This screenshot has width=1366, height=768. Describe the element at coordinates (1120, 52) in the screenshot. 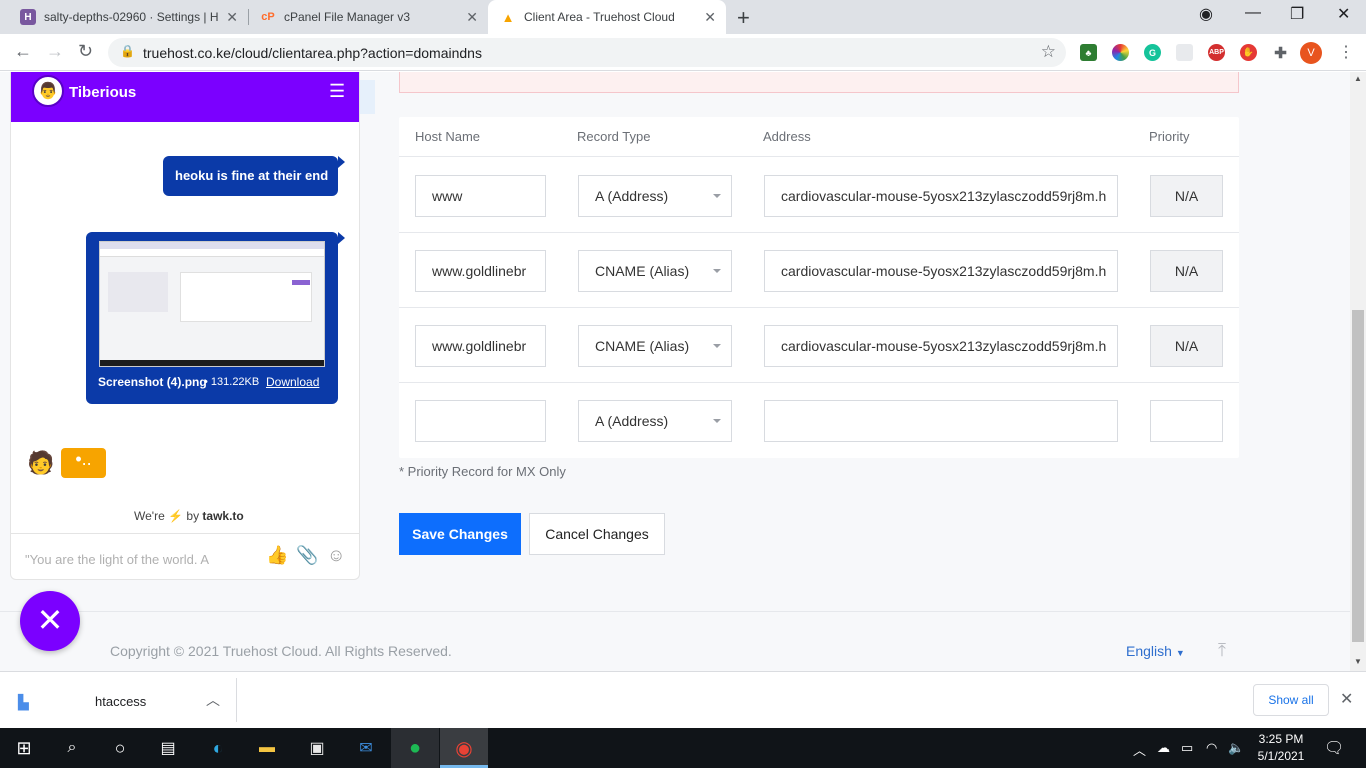

I see `color-wheel-icon` at that location.